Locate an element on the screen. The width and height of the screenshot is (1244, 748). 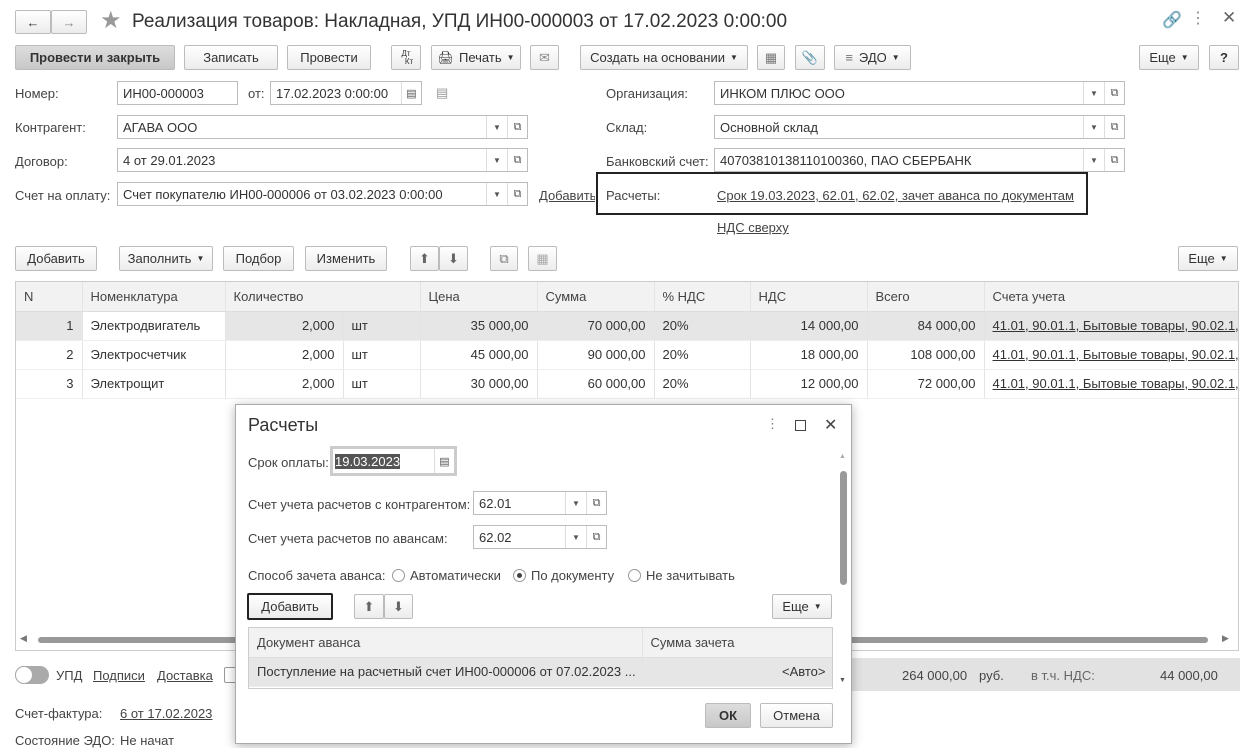
scroll-left-icon: ◀ is located at coordinates (23, 638).